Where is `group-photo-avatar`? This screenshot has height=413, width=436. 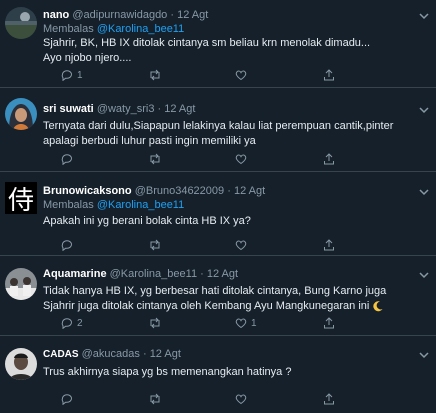
group-photo-avatar is located at coordinates (21, 284).